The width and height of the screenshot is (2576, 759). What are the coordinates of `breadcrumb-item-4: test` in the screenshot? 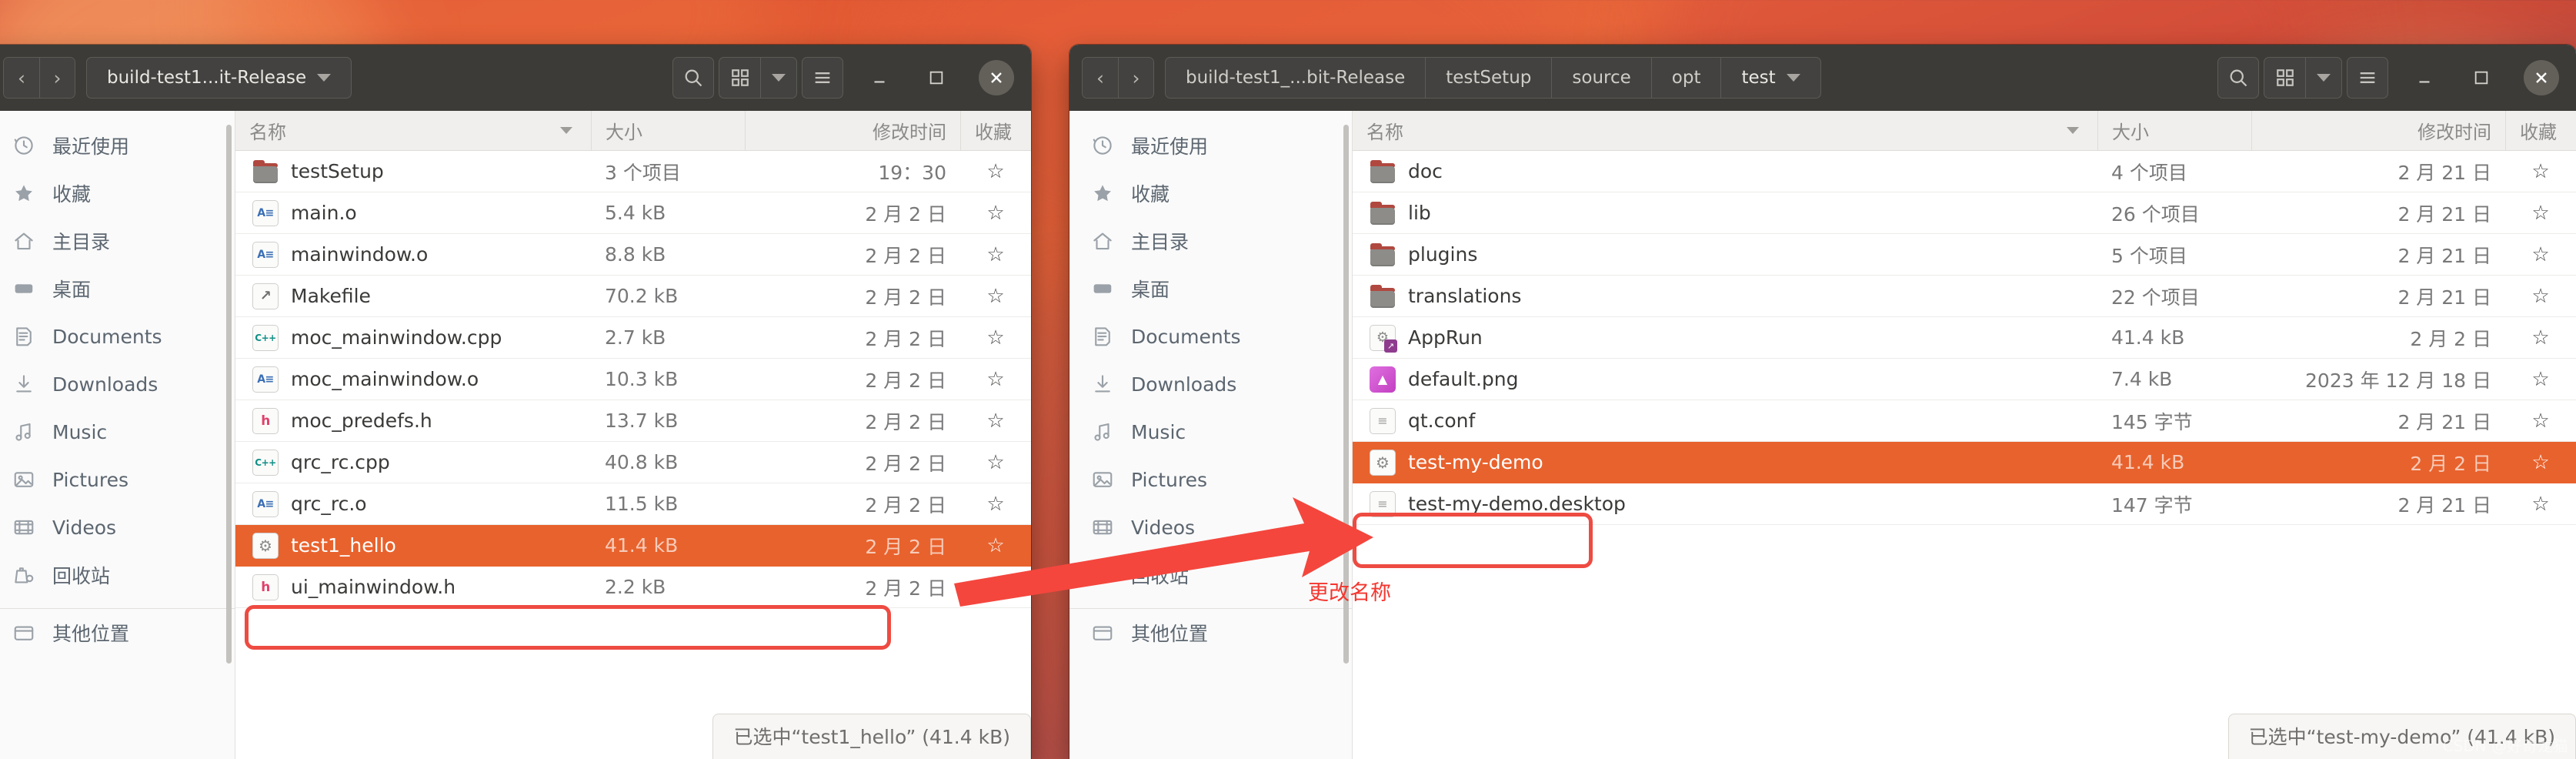 It's located at (1770, 78).